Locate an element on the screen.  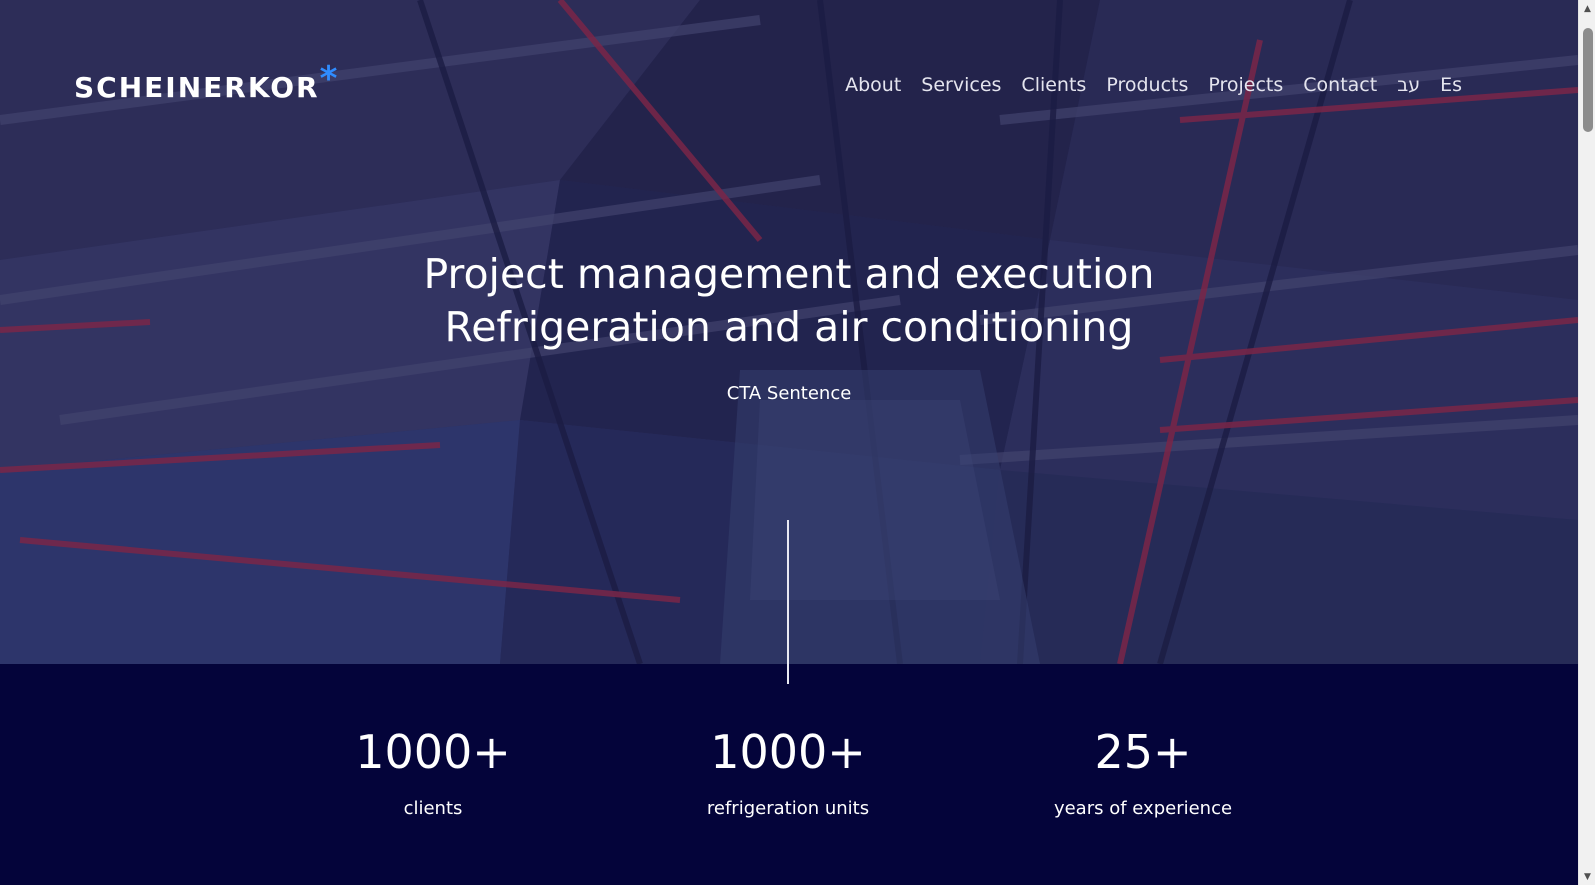
site-logo: SCHEINERKOR * is located at coordinates (207, 83).